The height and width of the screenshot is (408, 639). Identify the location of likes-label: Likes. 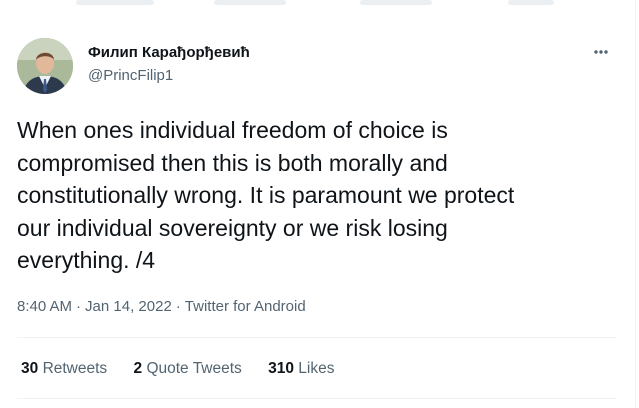
(316, 368).